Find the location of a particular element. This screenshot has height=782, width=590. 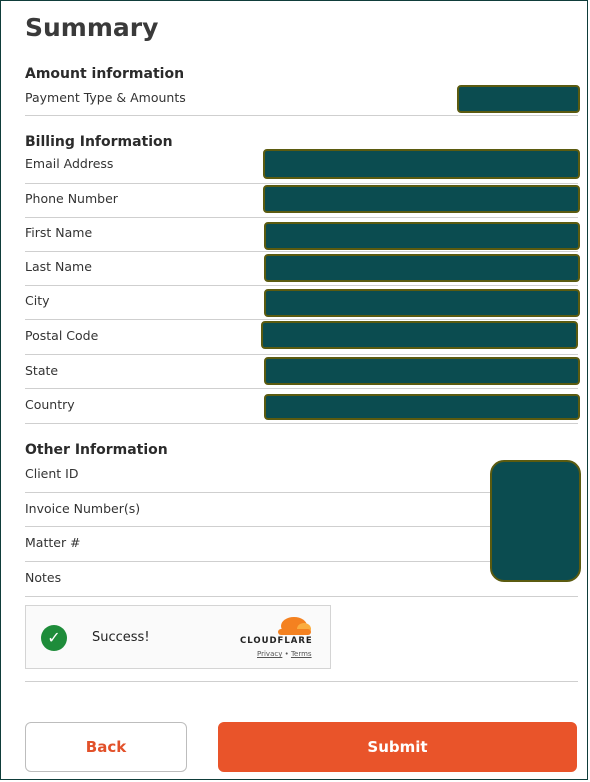

row-label: State is located at coordinates (42, 370).